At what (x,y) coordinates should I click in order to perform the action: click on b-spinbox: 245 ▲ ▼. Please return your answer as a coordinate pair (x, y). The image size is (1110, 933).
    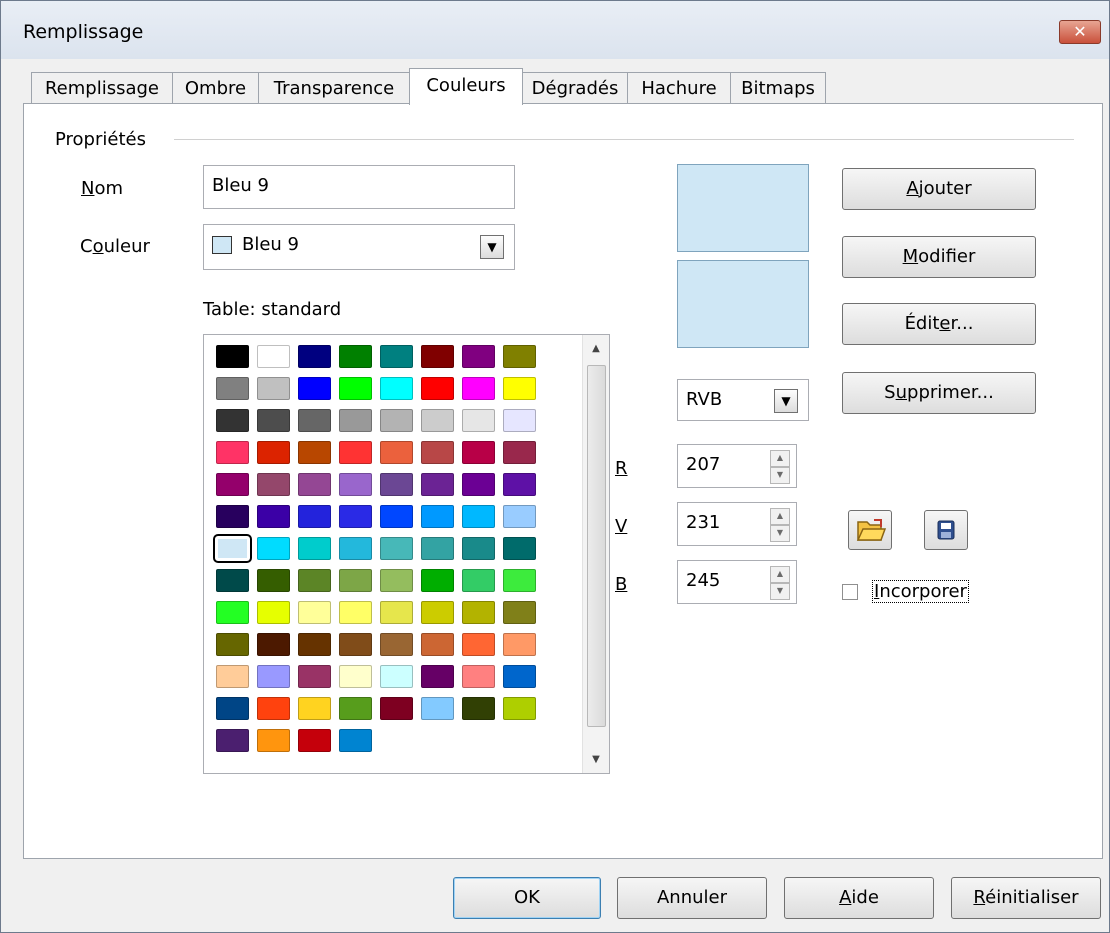
    Looking at the image, I should click on (737, 582).